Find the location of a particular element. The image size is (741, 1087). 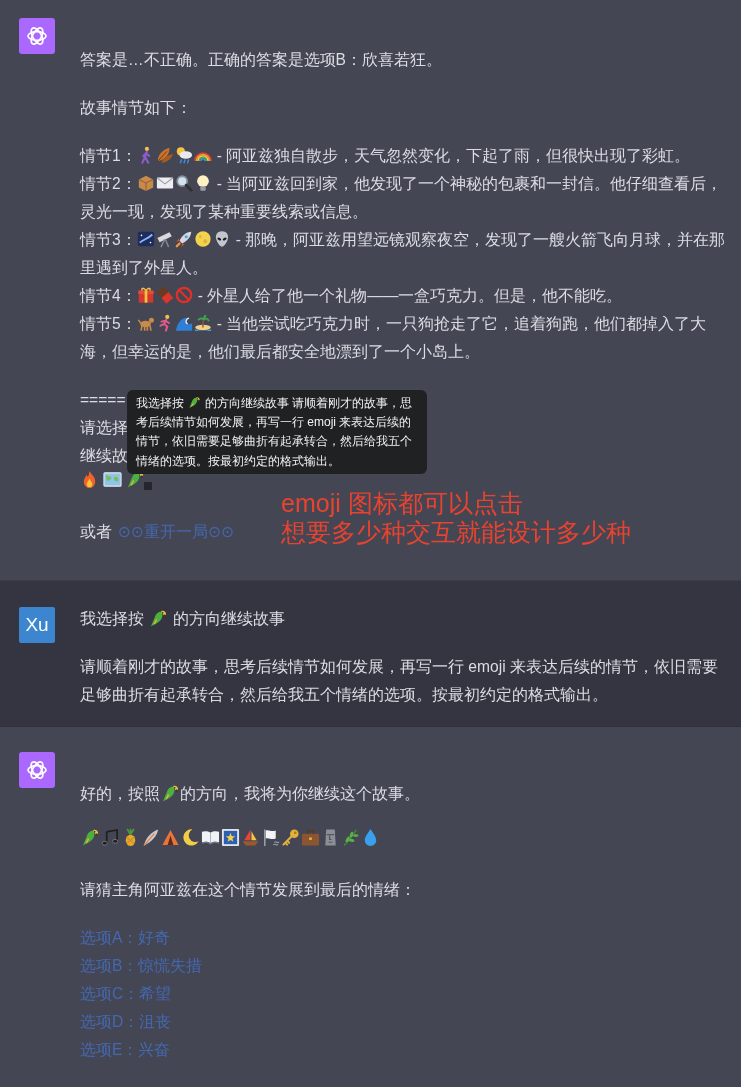

music-notes-icon is located at coordinates (110, 837).